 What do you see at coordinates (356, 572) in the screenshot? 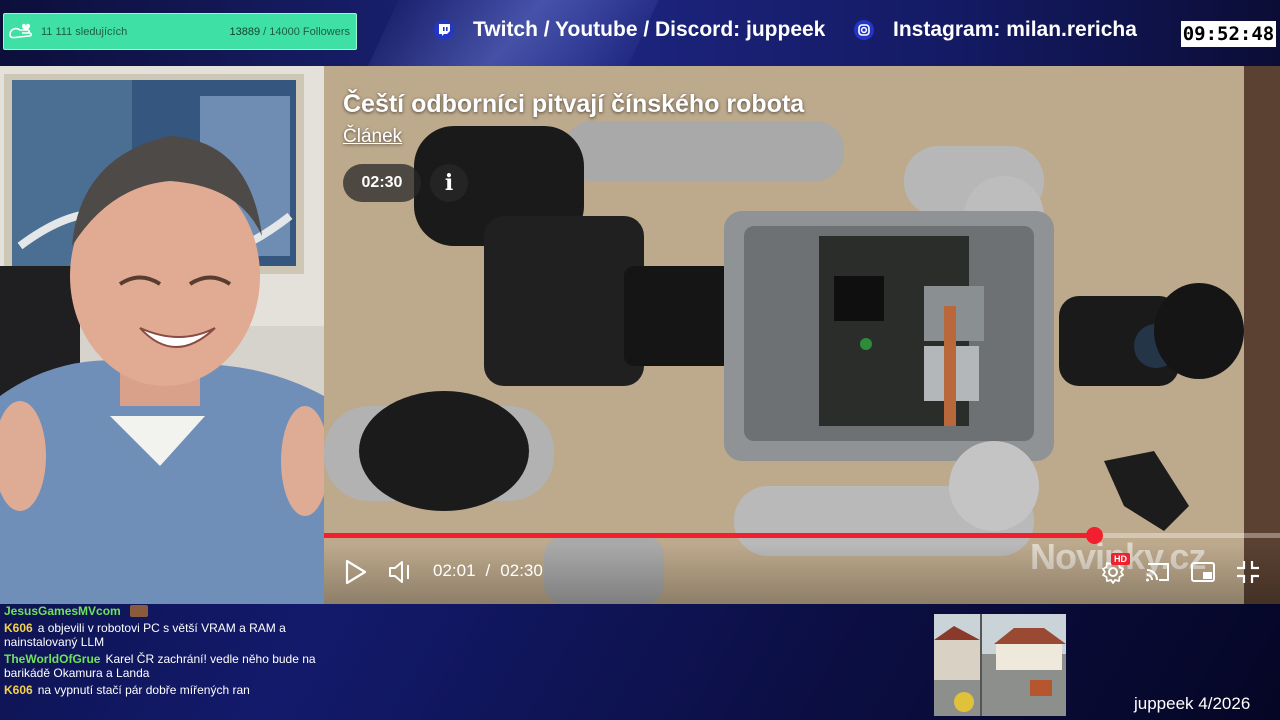
I see `play-icon` at bounding box center [356, 572].